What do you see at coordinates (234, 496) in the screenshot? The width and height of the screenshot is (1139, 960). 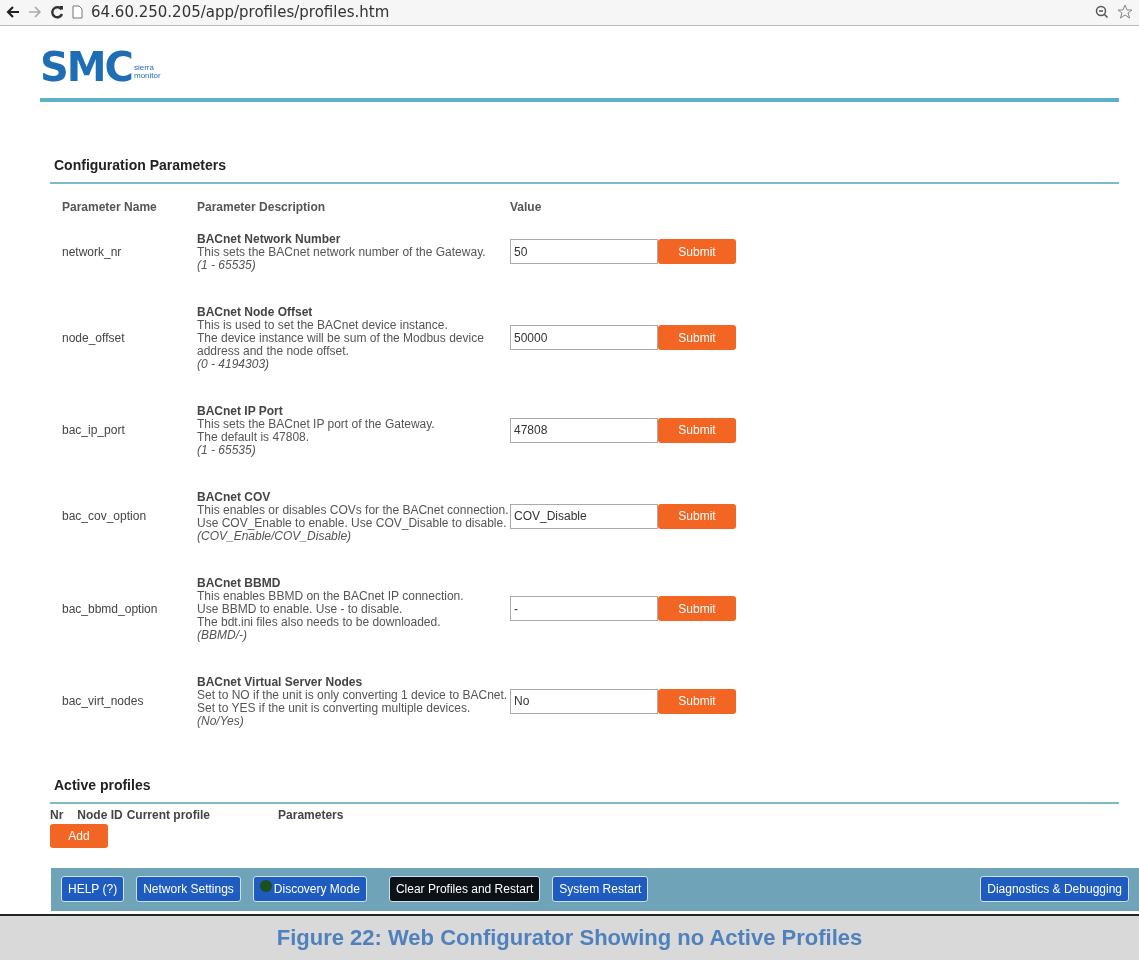 I see `parameter-title: BACnet COV` at bounding box center [234, 496].